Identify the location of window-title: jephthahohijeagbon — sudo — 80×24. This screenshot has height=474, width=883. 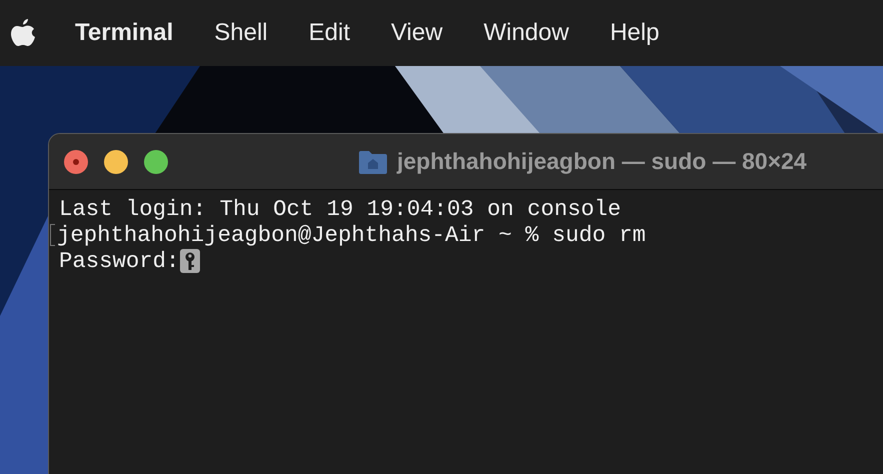
(602, 161).